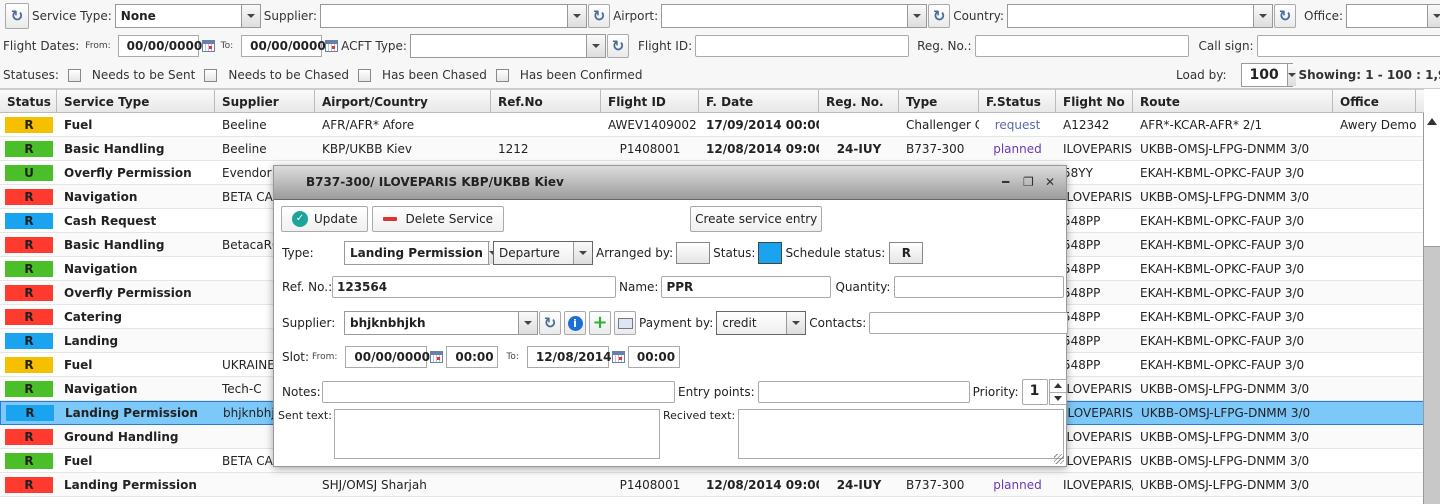 Image resolution: width=1440 pixels, height=504 pixels. I want to click on priority-input: 1, so click(1034, 392).